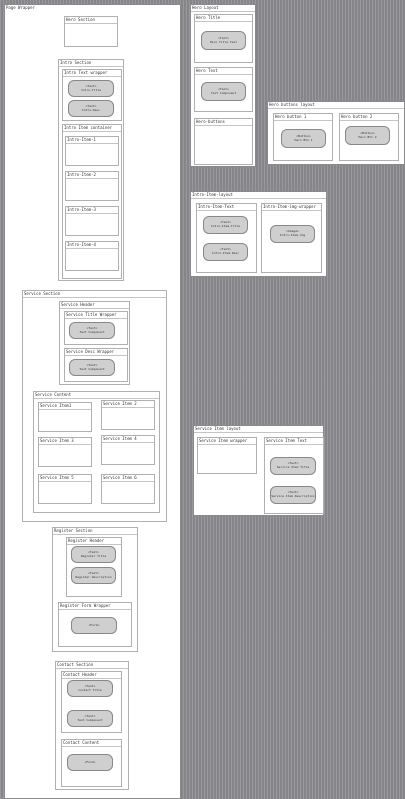  I want to click on contact-content: Contact Content <Form>, so click(91, 763).